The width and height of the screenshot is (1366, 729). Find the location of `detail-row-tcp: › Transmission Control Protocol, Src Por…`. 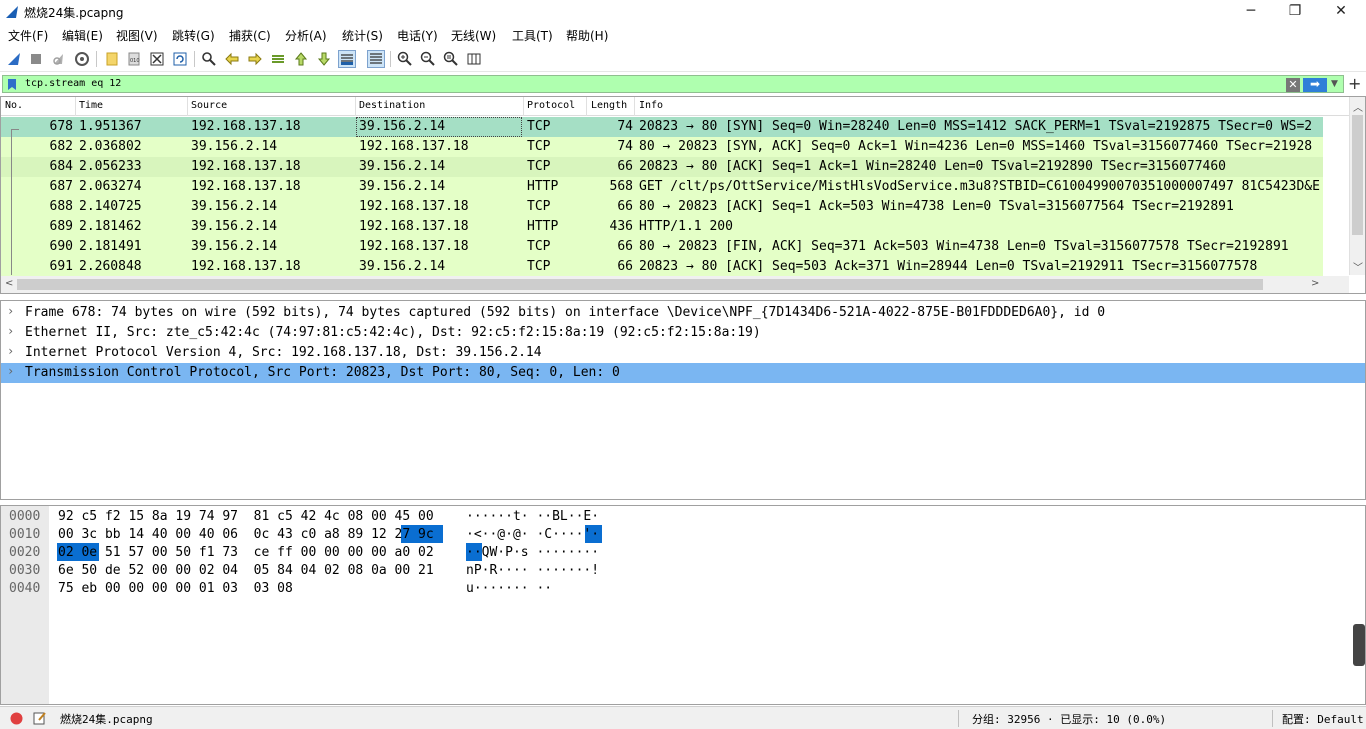

detail-row-tcp: › Transmission Control Protocol, Src Por… is located at coordinates (683, 373).